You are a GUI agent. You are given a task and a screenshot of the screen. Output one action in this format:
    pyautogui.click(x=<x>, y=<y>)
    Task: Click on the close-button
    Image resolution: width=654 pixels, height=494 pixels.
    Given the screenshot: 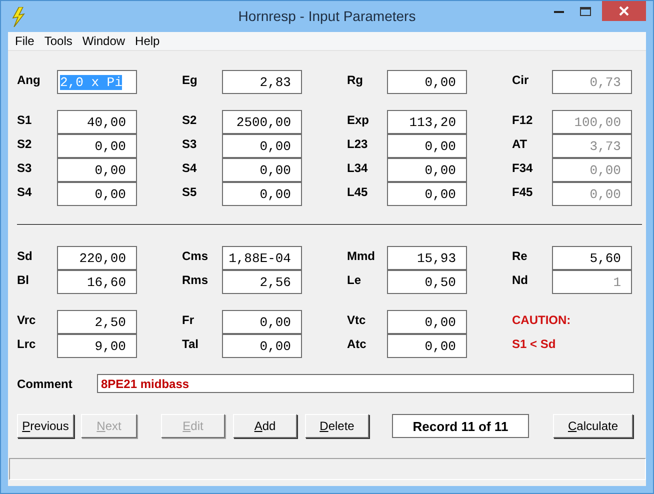 What is the action you would take?
    pyautogui.click(x=624, y=11)
    